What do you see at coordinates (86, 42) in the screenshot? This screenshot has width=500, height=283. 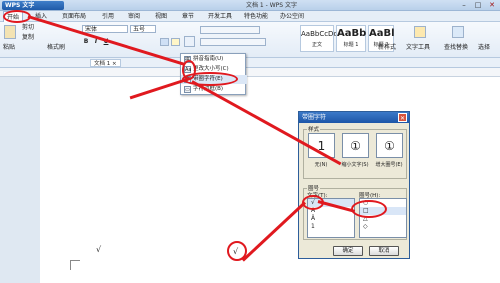 I see `bold-button: B` at bounding box center [86, 42].